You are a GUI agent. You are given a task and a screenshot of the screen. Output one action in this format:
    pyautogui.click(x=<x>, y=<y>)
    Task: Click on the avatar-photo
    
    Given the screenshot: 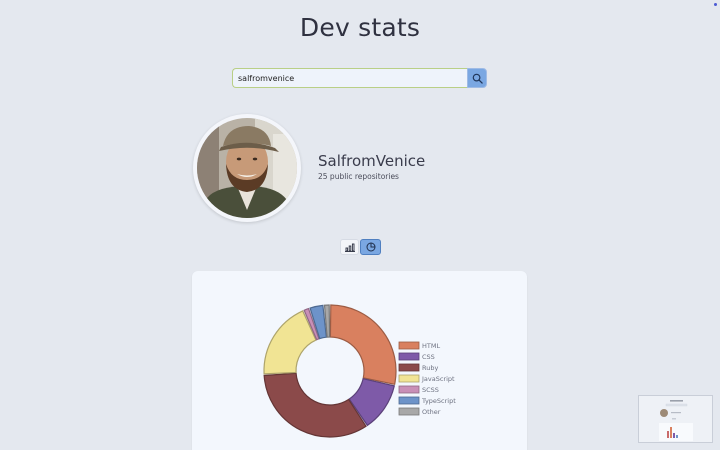 What is the action you would take?
    pyautogui.click(x=247, y=168)
    